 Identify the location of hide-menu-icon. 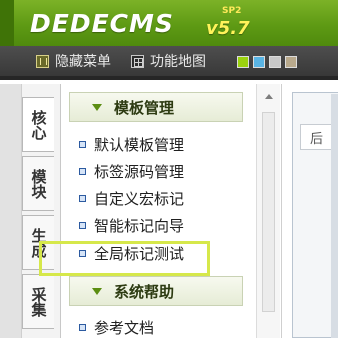
(42, 61).